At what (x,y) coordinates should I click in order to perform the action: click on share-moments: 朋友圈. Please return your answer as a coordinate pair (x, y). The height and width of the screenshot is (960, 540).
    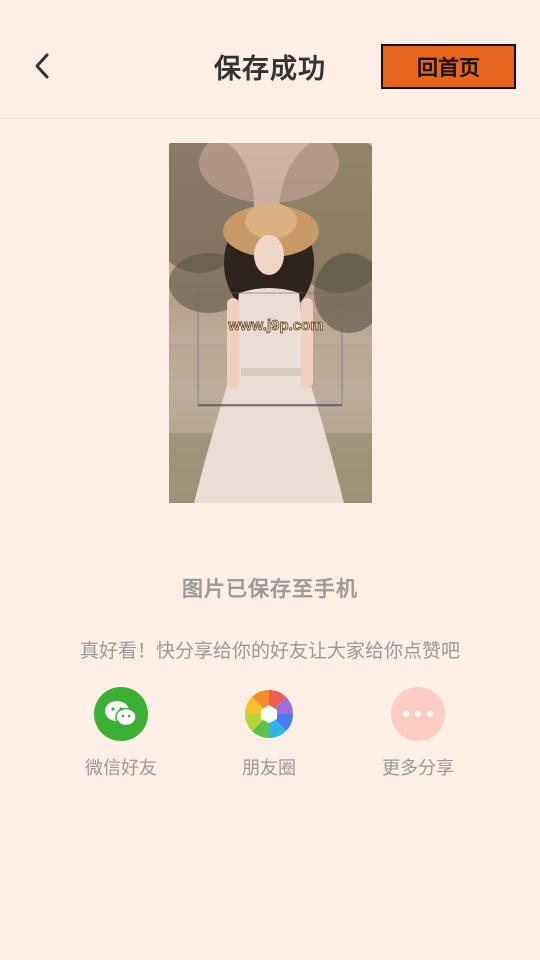
    Looking at the image, I should click on (269, 733).